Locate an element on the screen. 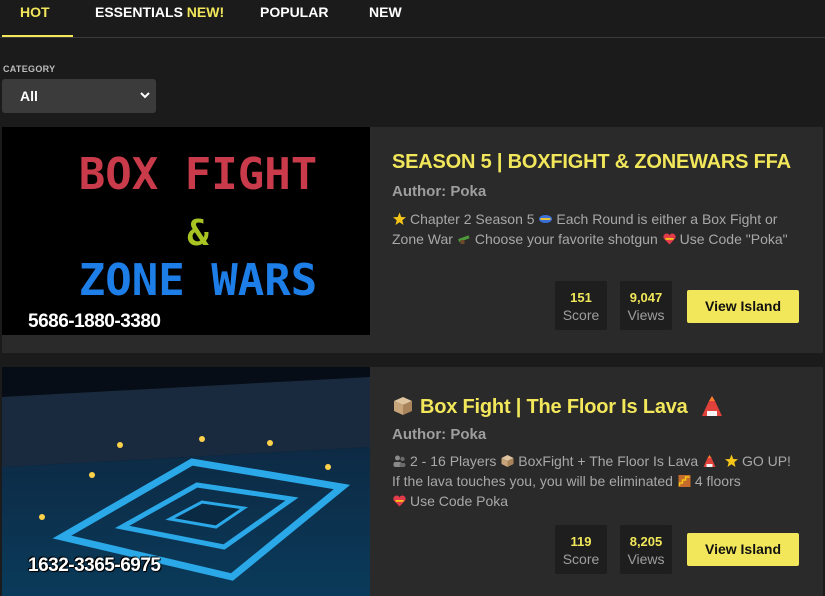 The image size is (825, 596). thumb-line-3: ZONE WARS is located at coordinates (198, 280).